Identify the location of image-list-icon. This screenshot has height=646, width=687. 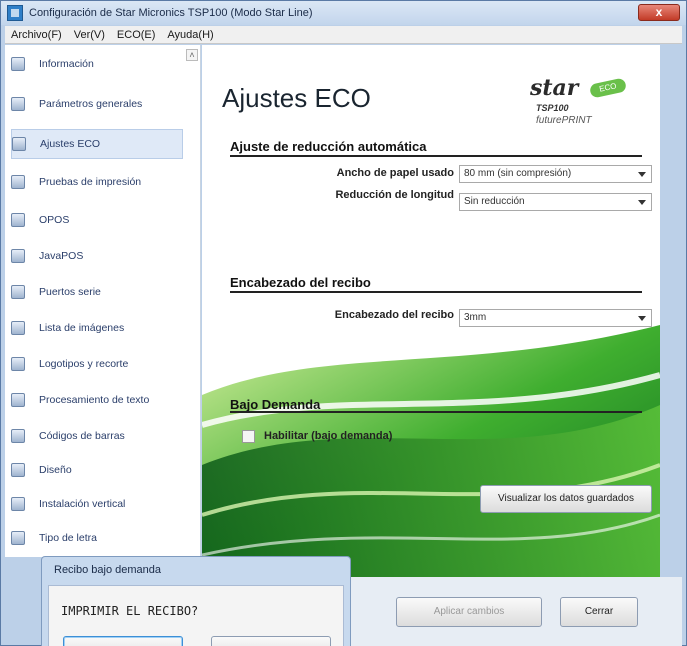
(18, 328).